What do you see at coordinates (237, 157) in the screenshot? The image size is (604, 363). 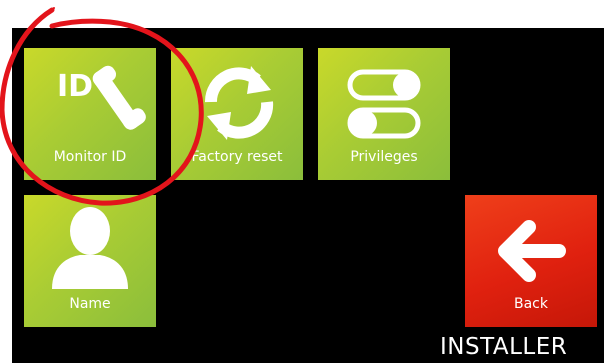 I see `factory-reset-label: Factory reset` at bounding box center [237, 157].